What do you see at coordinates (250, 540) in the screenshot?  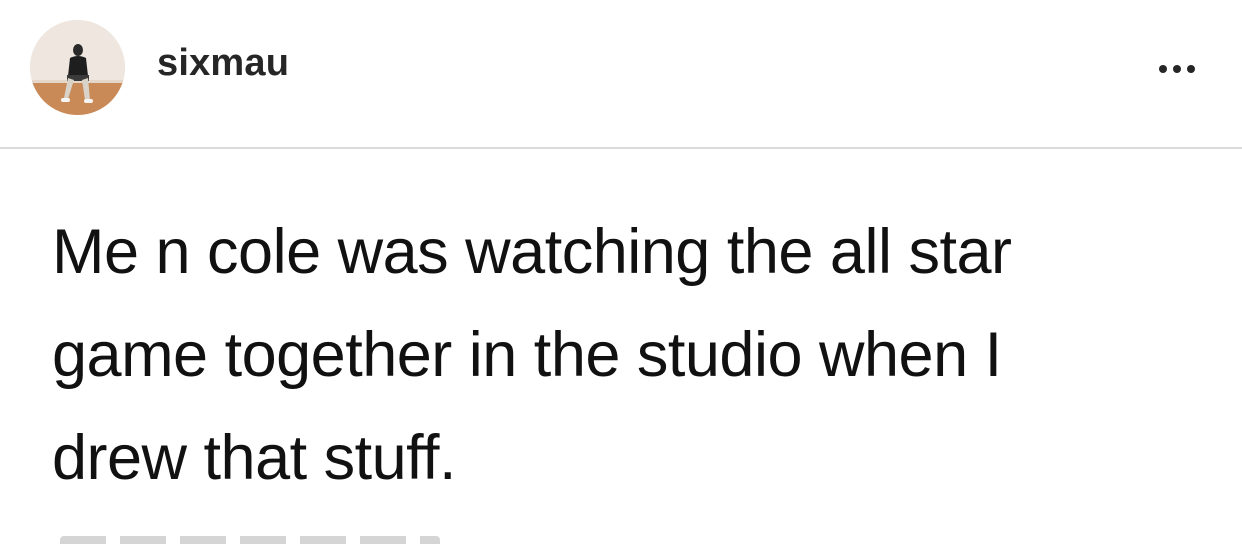 I see `cropped-text-line` at bounding box center [250, 540].